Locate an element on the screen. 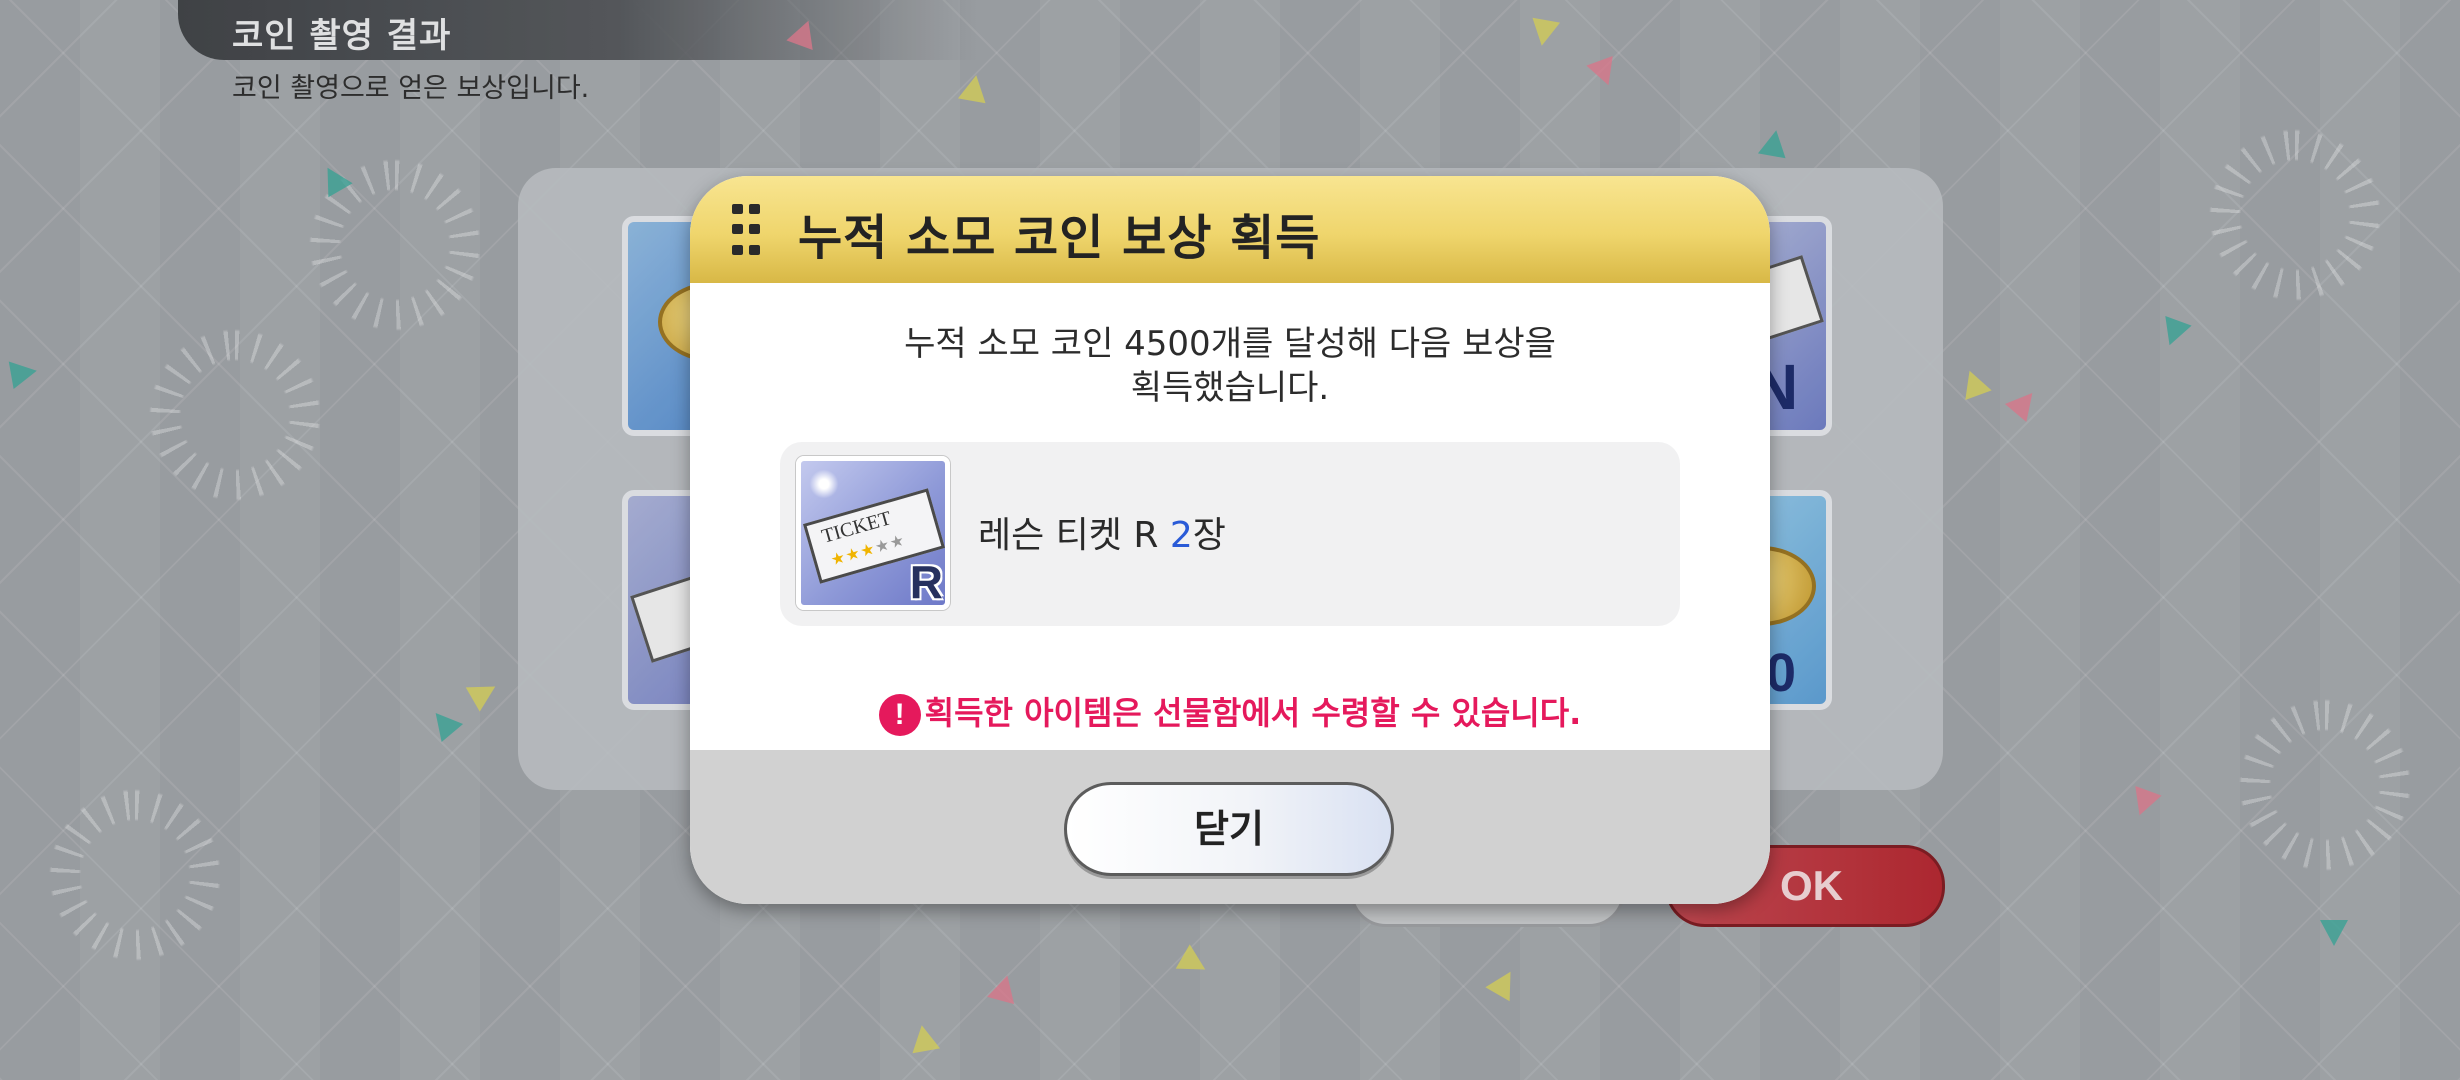 This screenshot has height=1080, width=2460. dialog-message-line: 획득했습니다. is located at coordinates (1230, 388).